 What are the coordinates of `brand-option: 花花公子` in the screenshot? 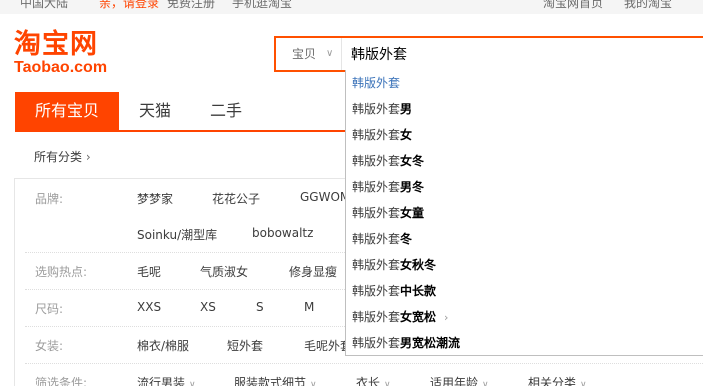 It's located at (236, 198).